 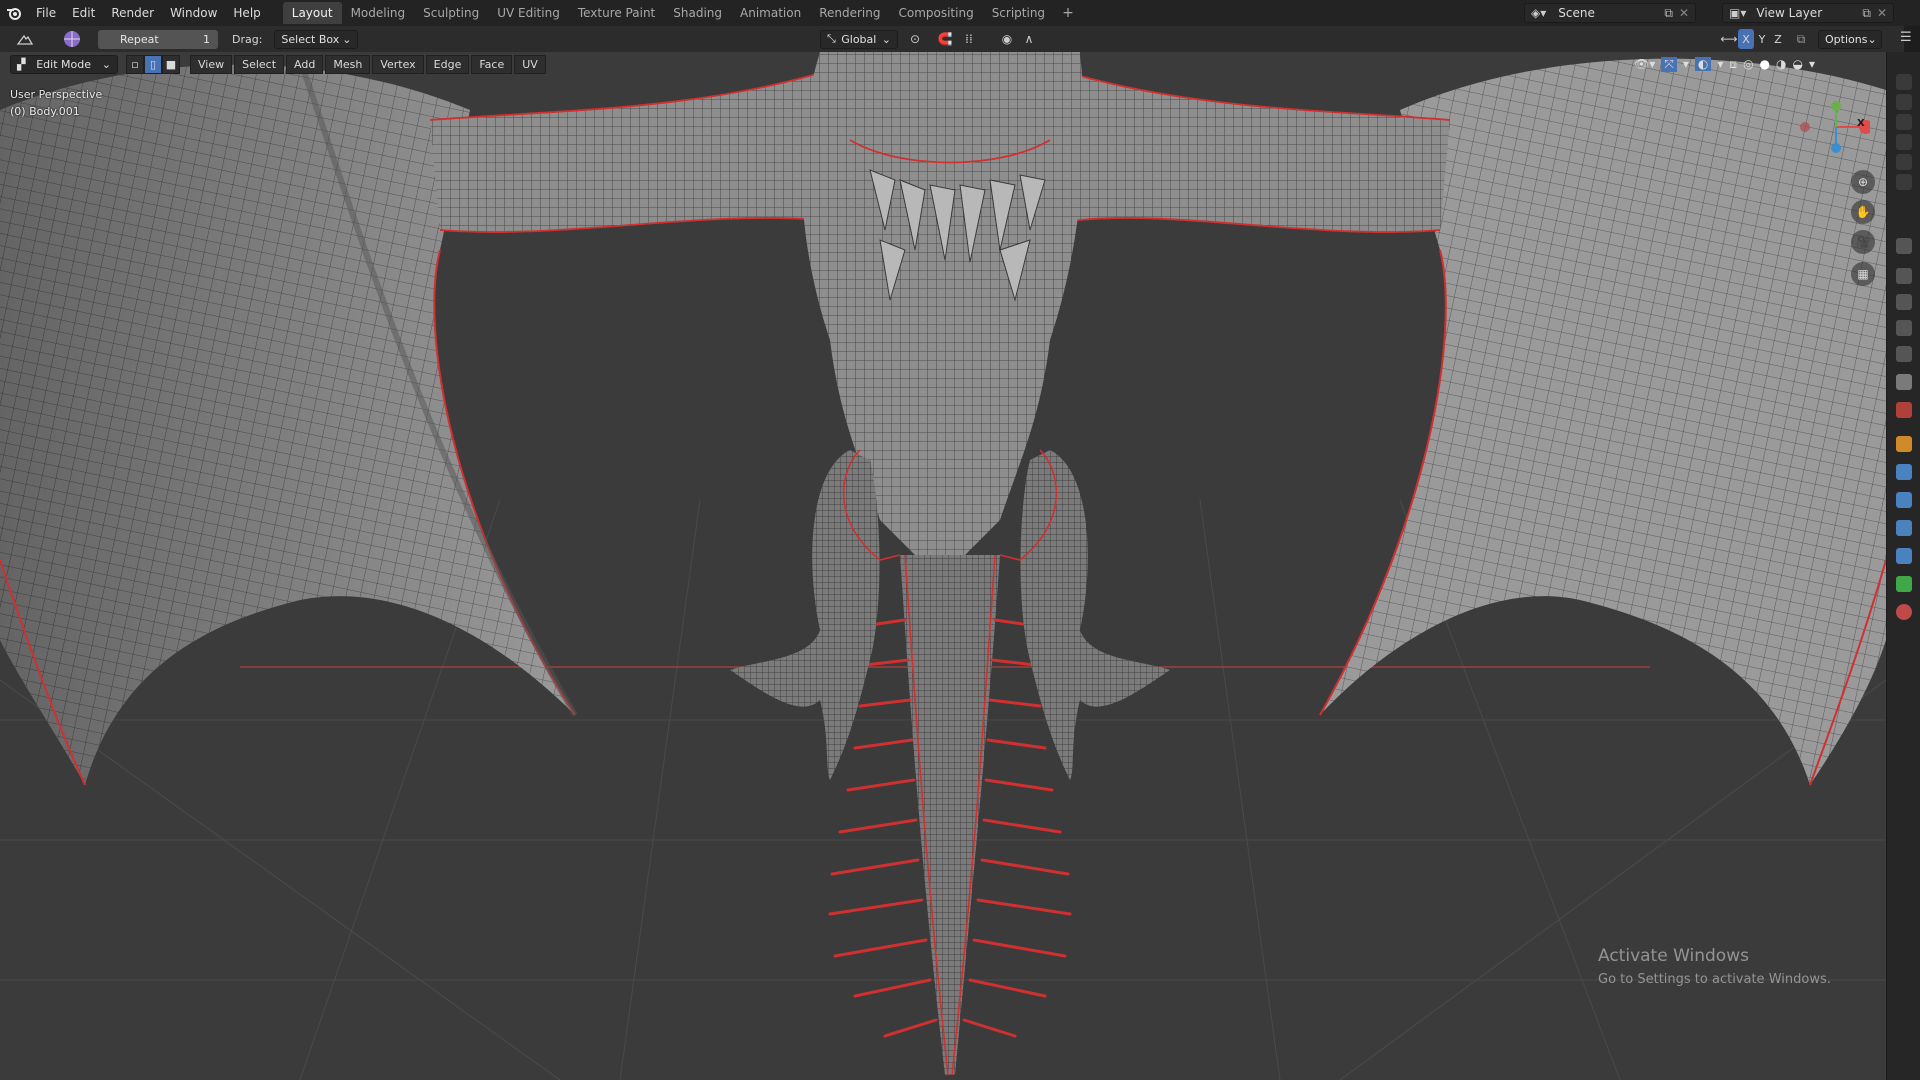 What do you see at coordinates (1863, 242) in the screenshot?
I see `camera-icon: 🎥` at bounding box center [1863, 242].